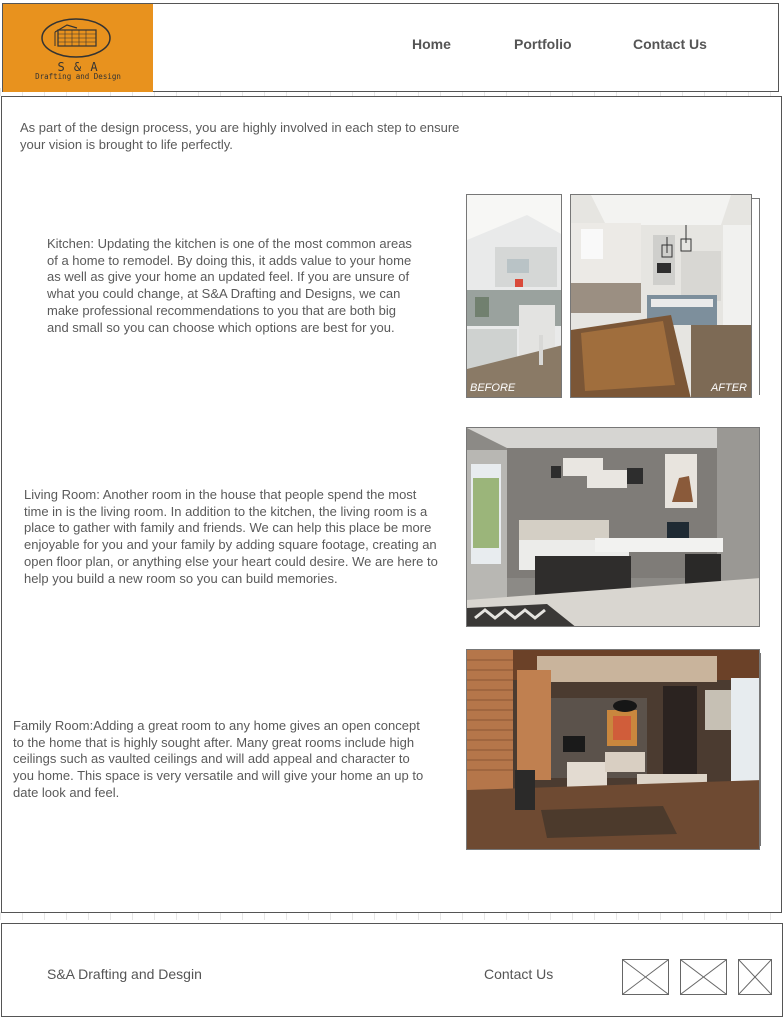 Image resolution: width=784 pixels, height=1019 pixels. I want to click on background-grid, so click(392, 916).